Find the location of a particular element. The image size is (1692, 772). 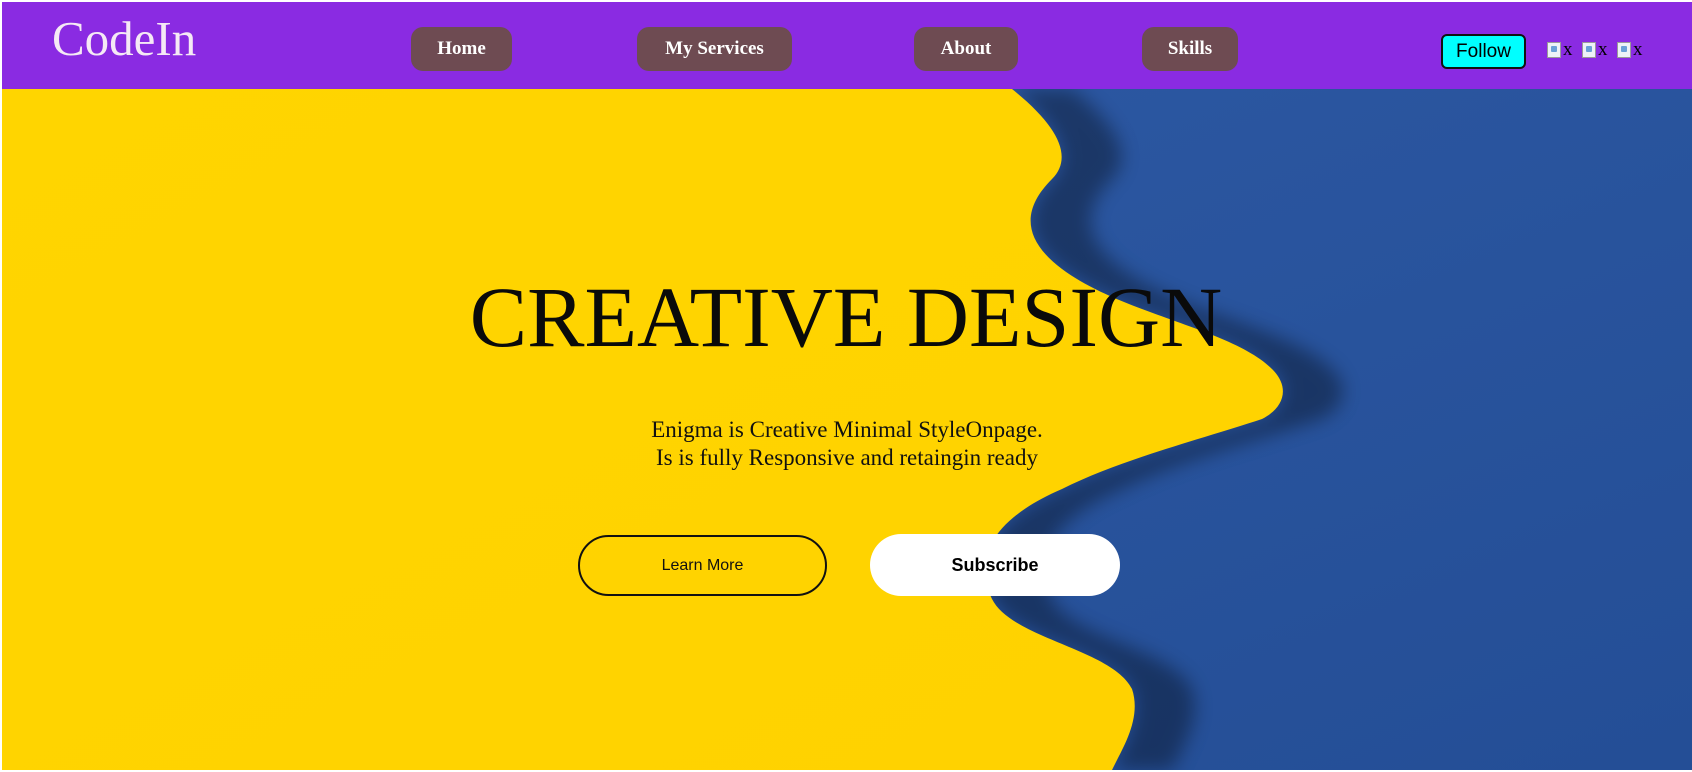

hero-subtitle-line-1: Enigma is Creative Minimal StyleOnpage. is located at coordinates (847, 429).